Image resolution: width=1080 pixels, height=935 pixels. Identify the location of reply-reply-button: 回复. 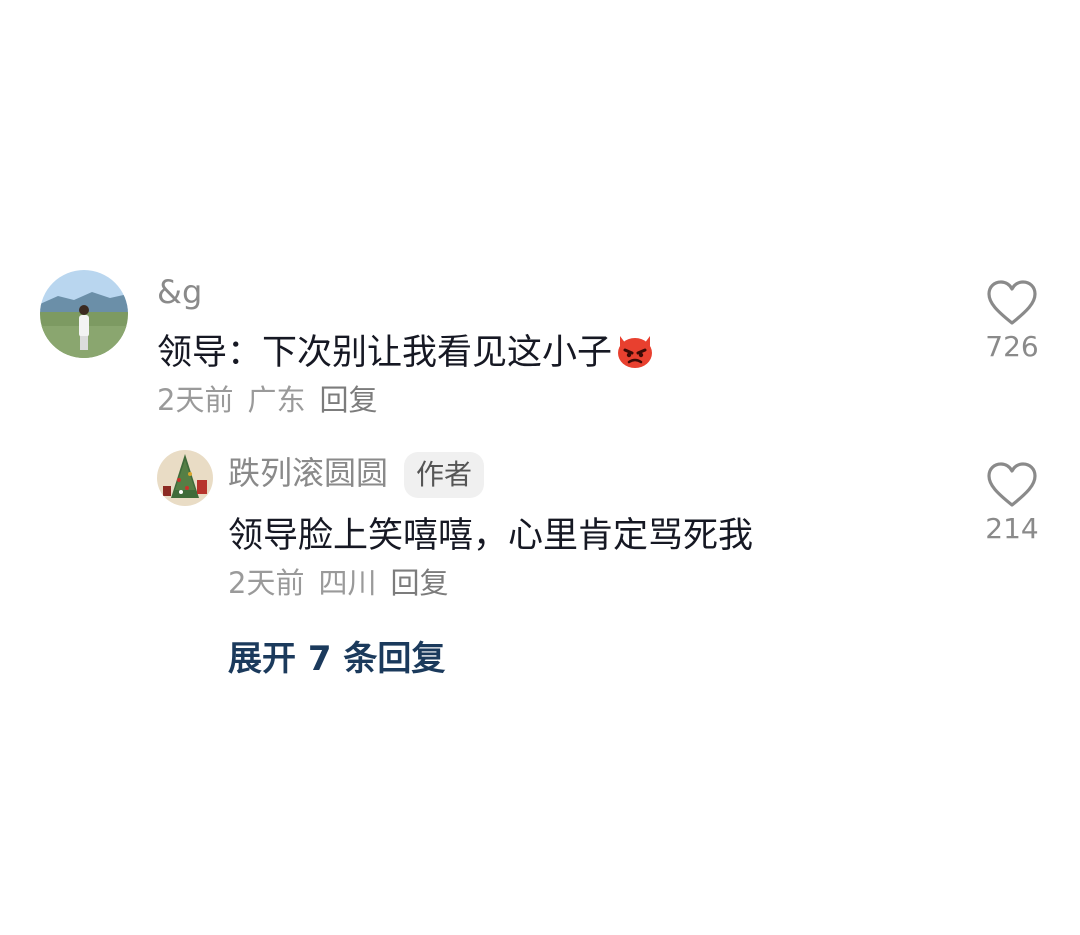
(419, 583).